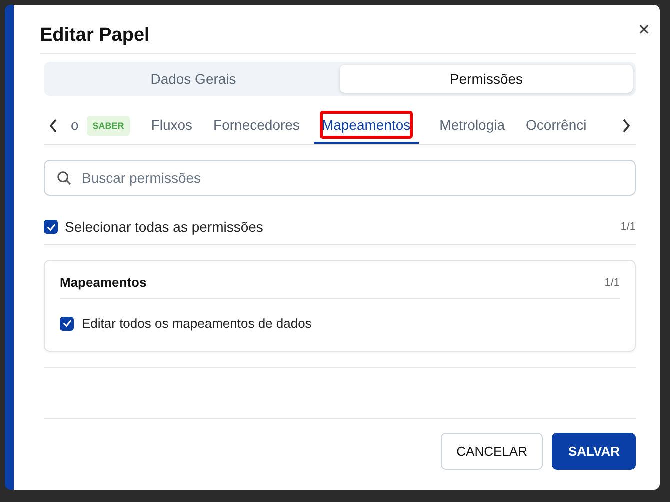 This screenshot has width=670, height=502. What do you see at coordinates (594, 451) in the screenshot?
I see `save-button: SALVAR` at bounding box center [594, 451].